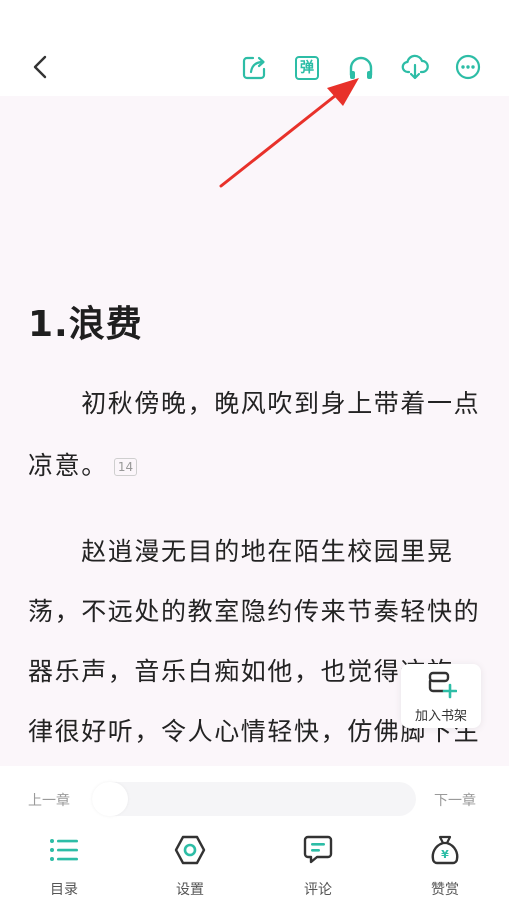  What do you see at coordinates (289, 133) in the screenshot?
I see `annotation-arrow-icon` at bounding box center [289, 133].